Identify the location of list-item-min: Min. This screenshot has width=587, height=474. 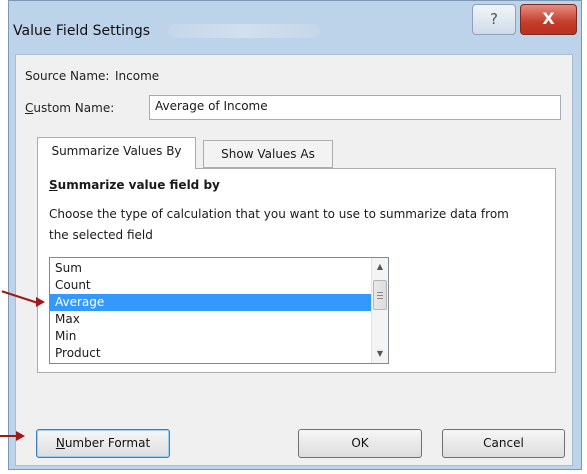
(211, 336).